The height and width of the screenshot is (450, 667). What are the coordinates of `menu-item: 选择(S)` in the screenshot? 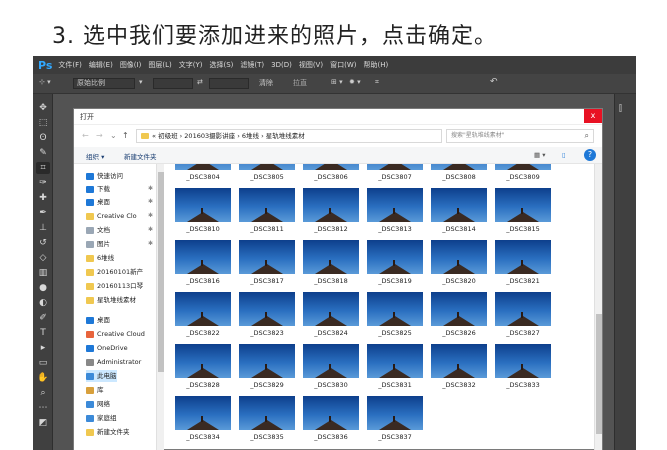 It's located at (221, 65).